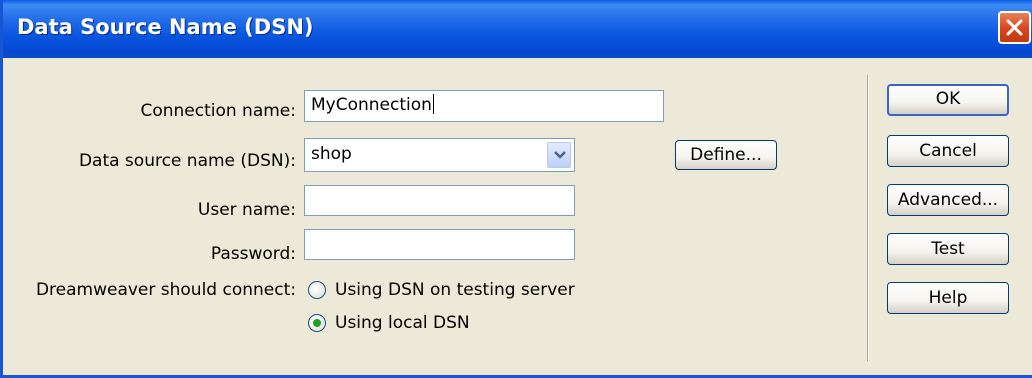 The width and height of the screenshot is (1032, 378). I want to click on radio-local-dsn, so click(317, 323).